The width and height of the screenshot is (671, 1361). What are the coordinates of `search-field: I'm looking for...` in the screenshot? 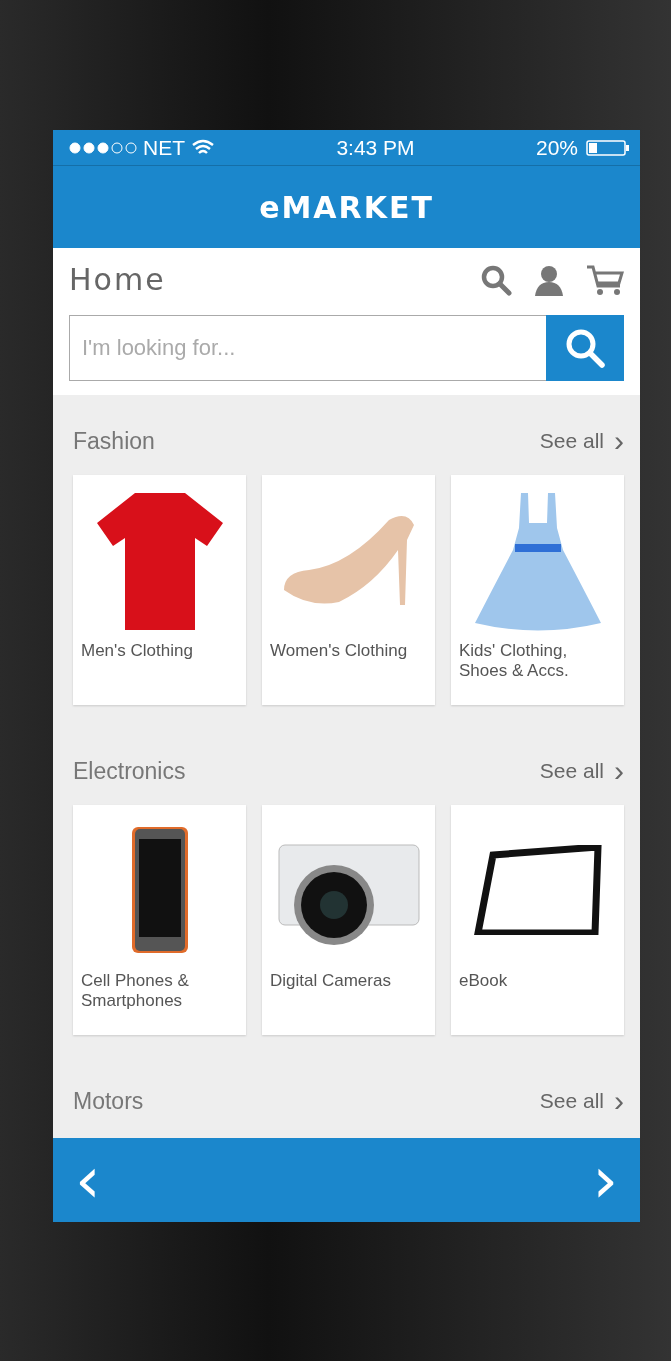 It's located at (307, 348).